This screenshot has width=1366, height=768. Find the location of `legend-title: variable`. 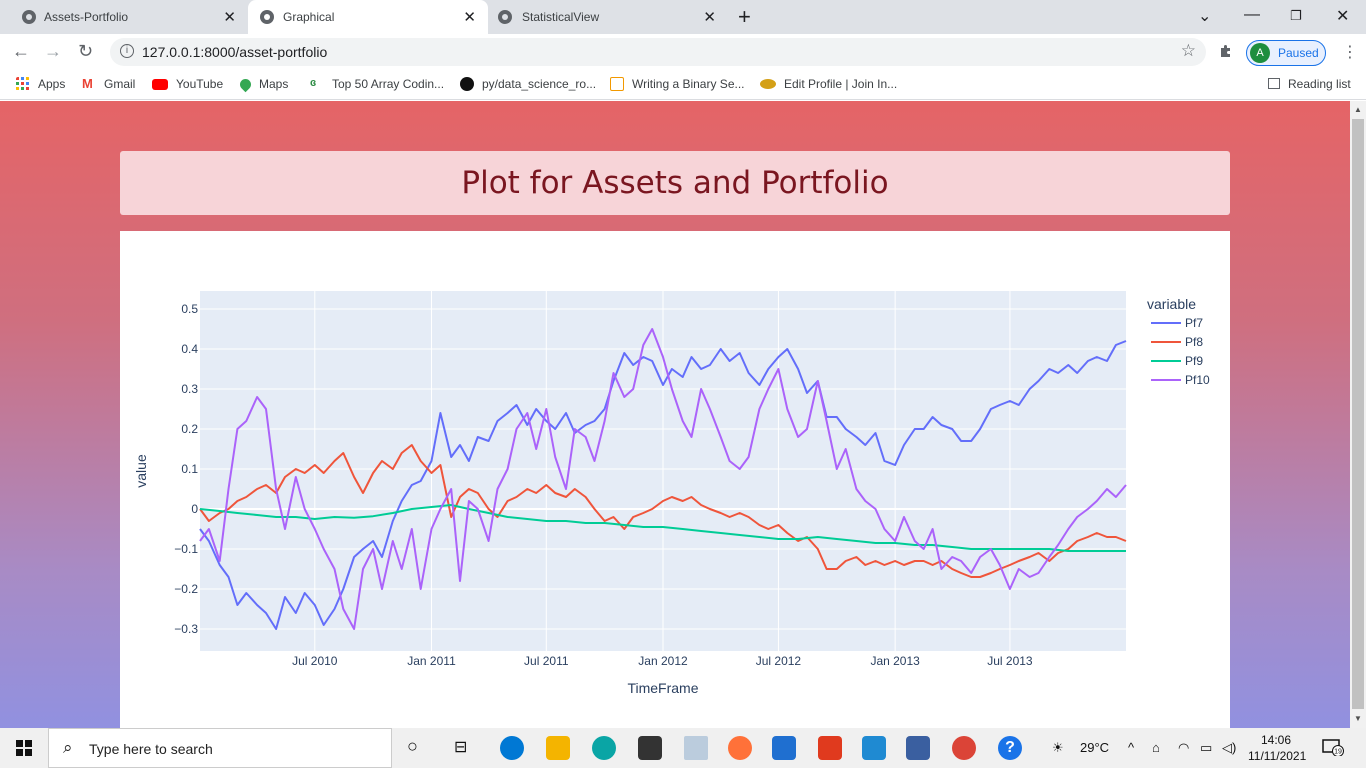

legend-title: variable is located at coordinates (1171, 304).